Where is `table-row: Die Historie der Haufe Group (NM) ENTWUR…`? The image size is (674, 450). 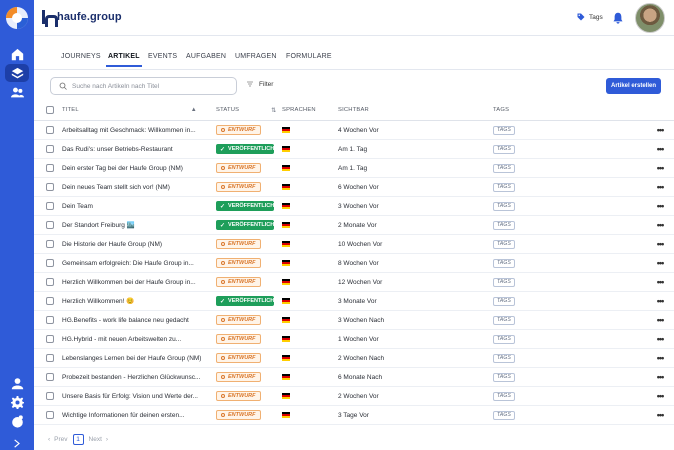 table-row: Die Historie der Haufe Group (NM) ENTWUR… is located at coordinates (354, 244).